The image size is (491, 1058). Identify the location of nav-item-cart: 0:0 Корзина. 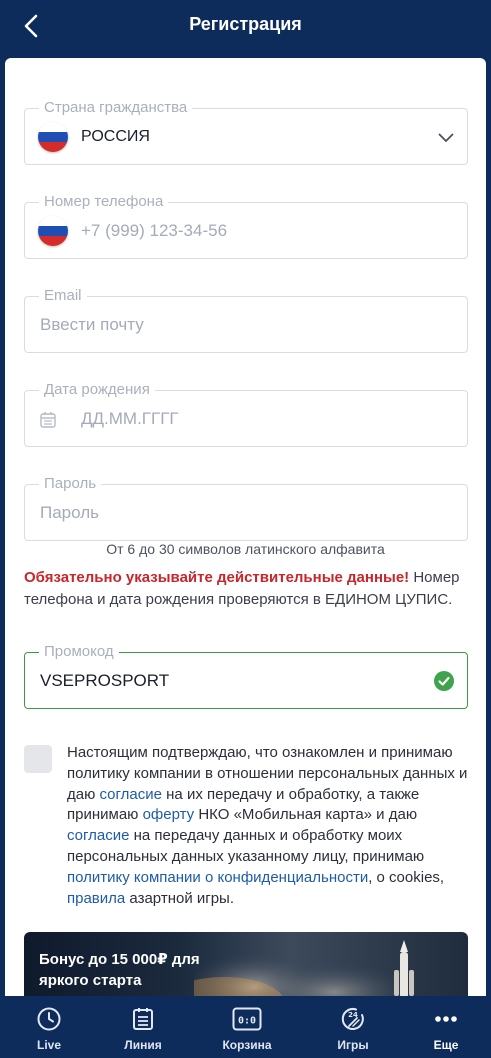
(247, 1027).